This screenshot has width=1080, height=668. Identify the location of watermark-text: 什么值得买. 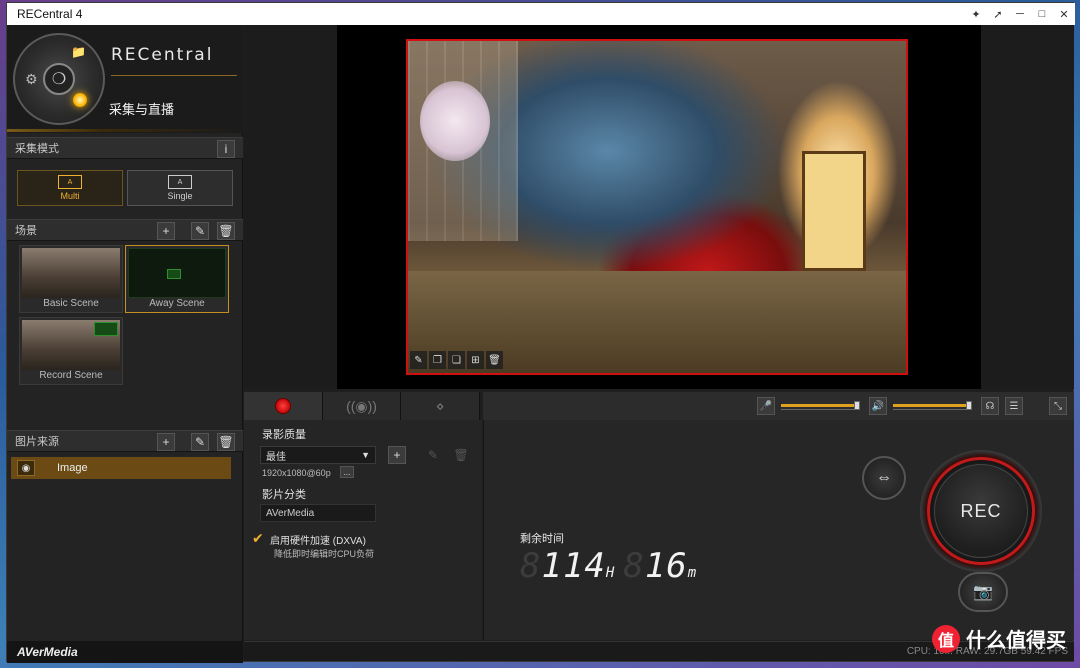
(1016, 641).